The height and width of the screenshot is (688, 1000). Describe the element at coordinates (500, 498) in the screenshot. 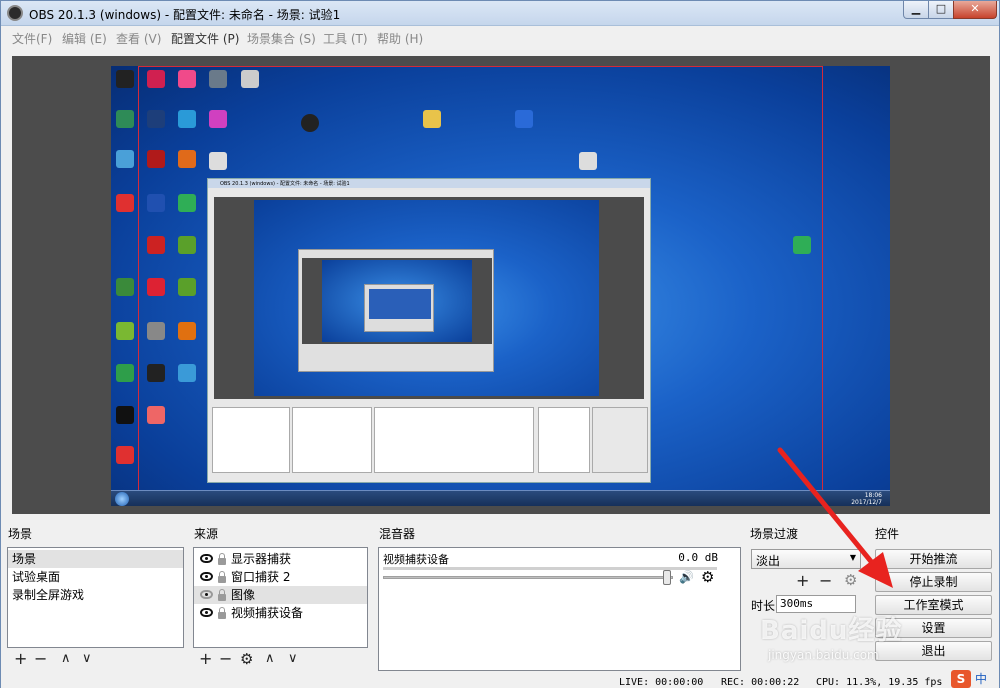

I see `captured-taskbar: 18:06 2017/12/7` at that location.